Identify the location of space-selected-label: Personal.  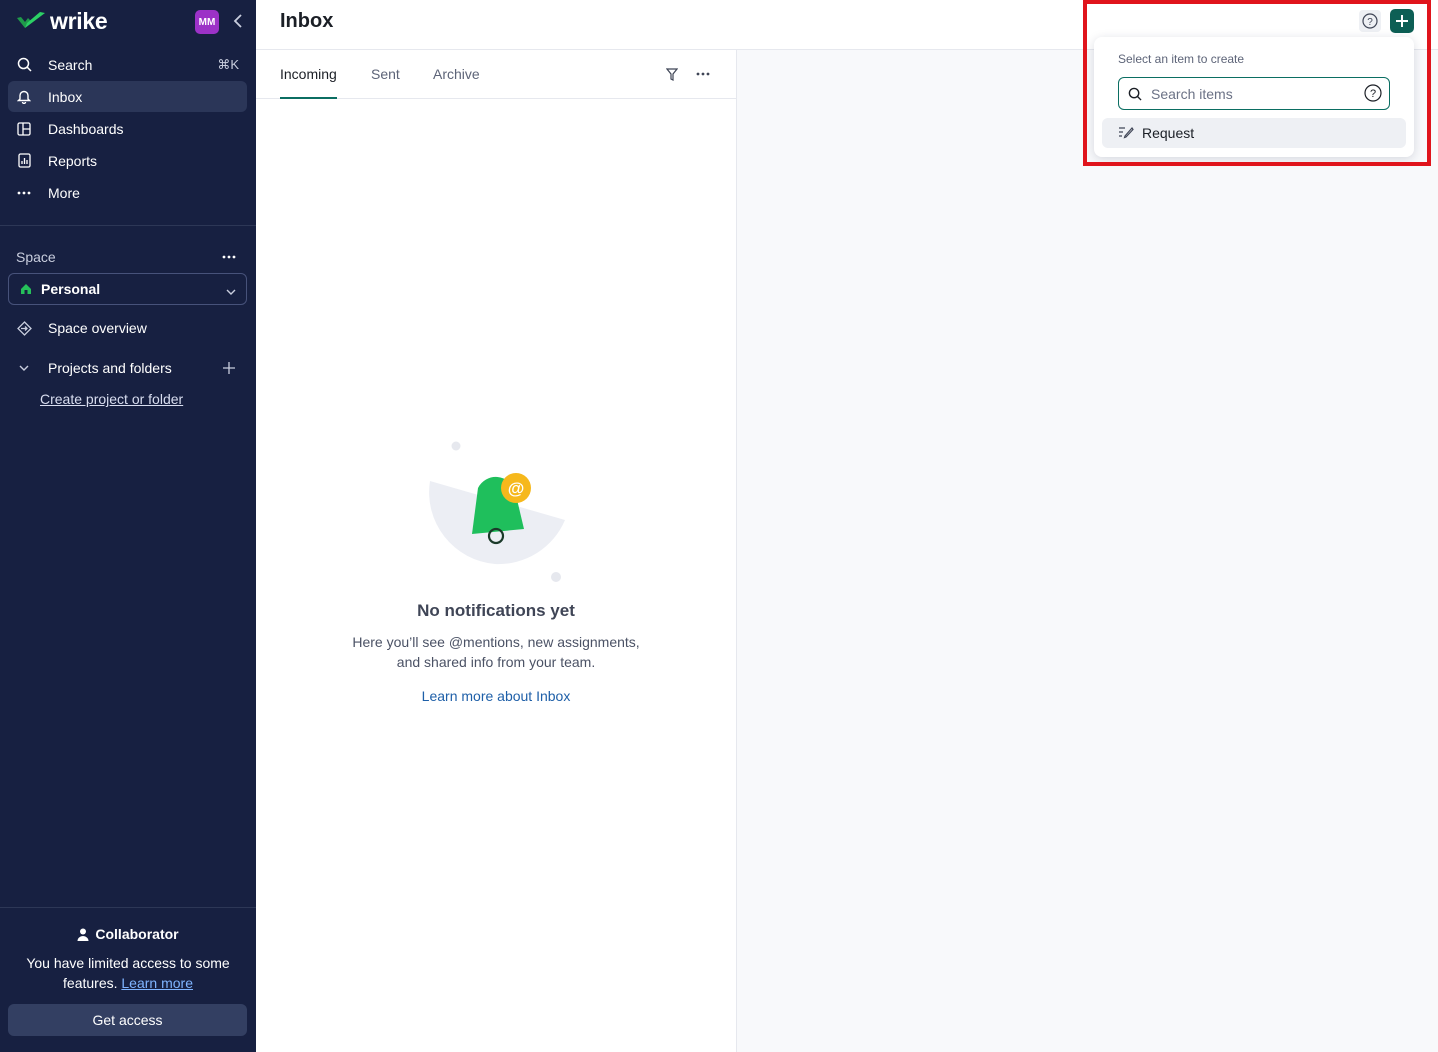
(71, 289).